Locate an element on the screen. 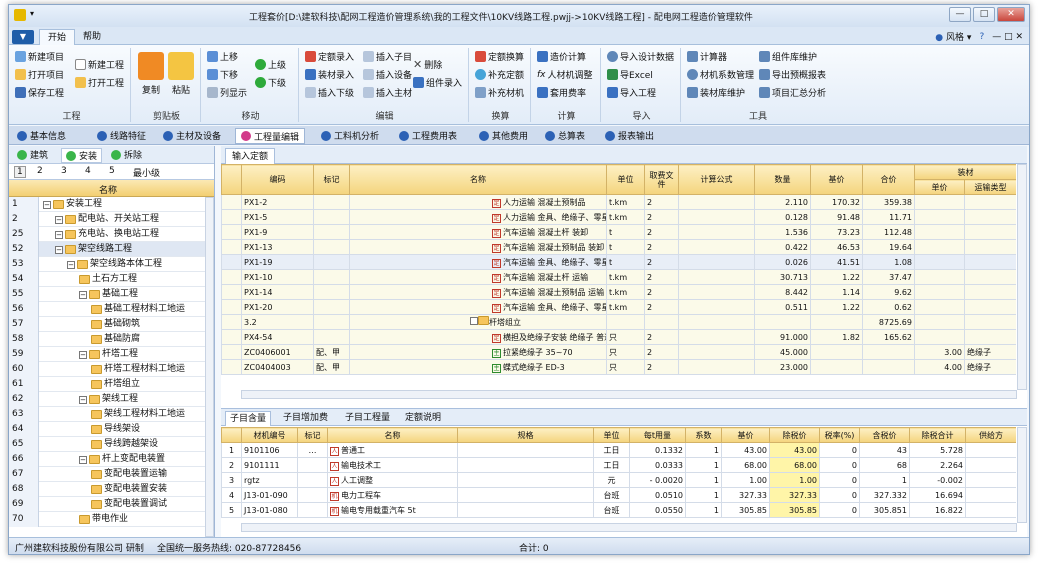 The height and width of the screenshot is (566, 1041). expand-toggle-icon: − is located at coordinates (83, 294).